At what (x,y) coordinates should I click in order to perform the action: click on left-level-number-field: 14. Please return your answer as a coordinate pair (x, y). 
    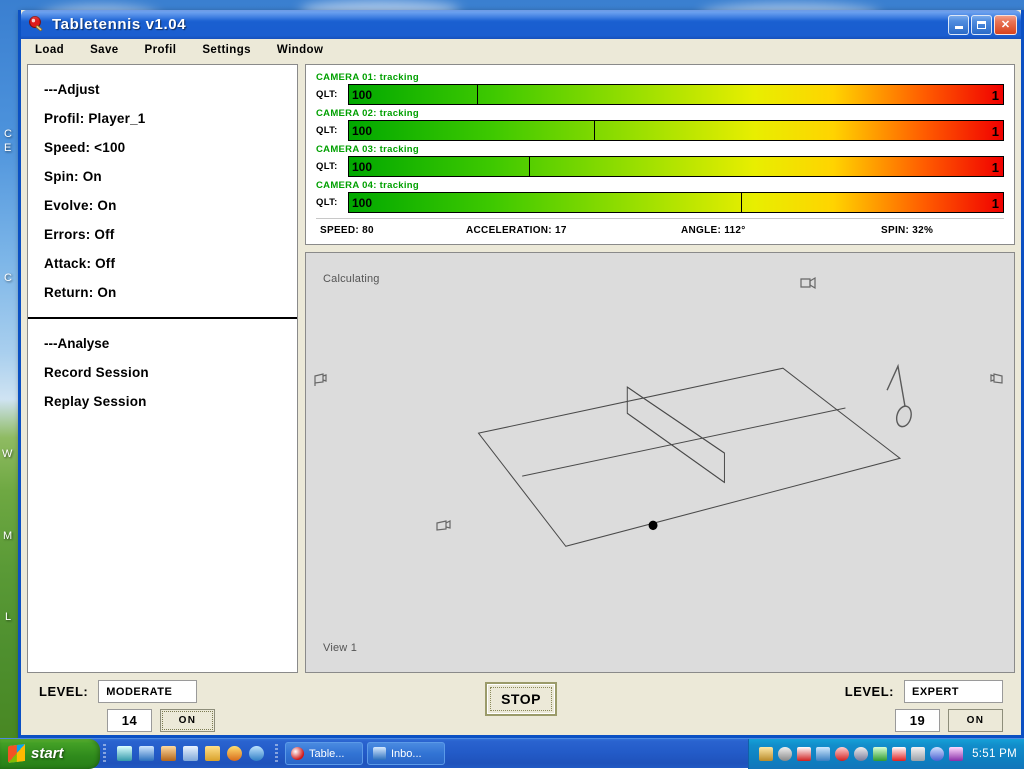
    Looking at the image, I should click on (129, 720).